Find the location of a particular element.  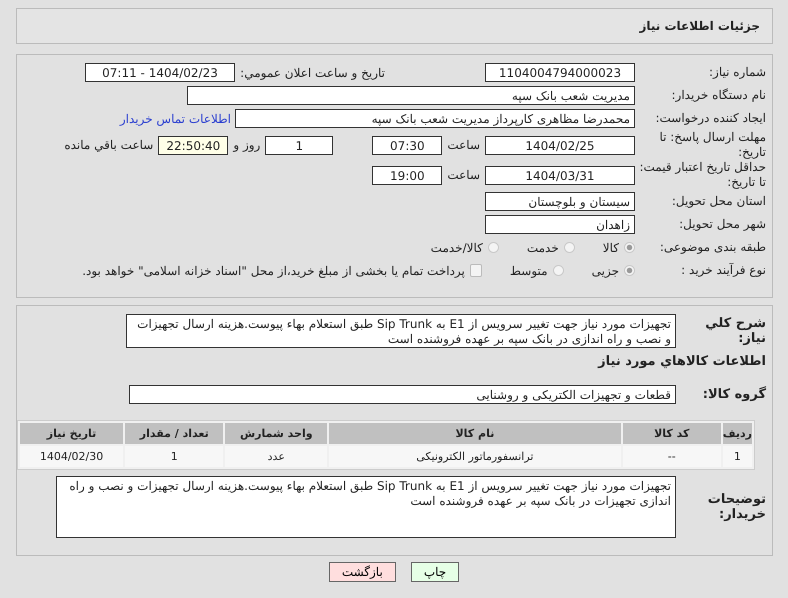

table-cell: ترانسفورماتور الکترونیکی is located at coordinates (475, 456).